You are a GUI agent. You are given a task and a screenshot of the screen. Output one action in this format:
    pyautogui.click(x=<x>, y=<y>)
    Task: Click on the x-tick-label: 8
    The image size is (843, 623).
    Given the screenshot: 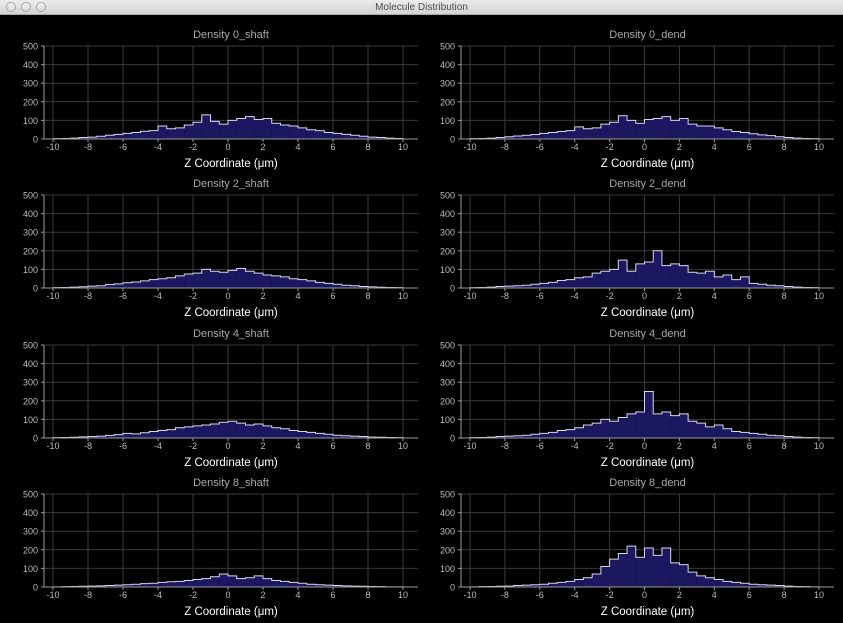 What is the action you would take?
    pyautogui.click(x=784, y=296)
    